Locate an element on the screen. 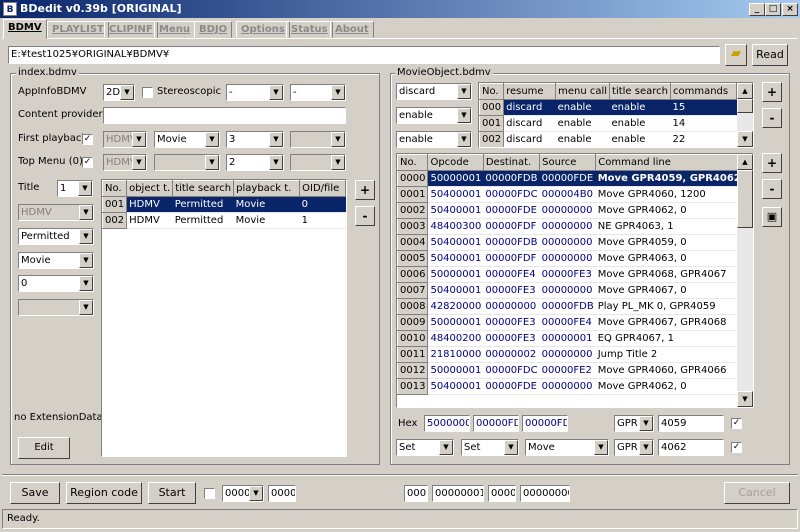 The image size is (800, 532). title-search-combo: enable ▼ is located at coordinates (434, 139).